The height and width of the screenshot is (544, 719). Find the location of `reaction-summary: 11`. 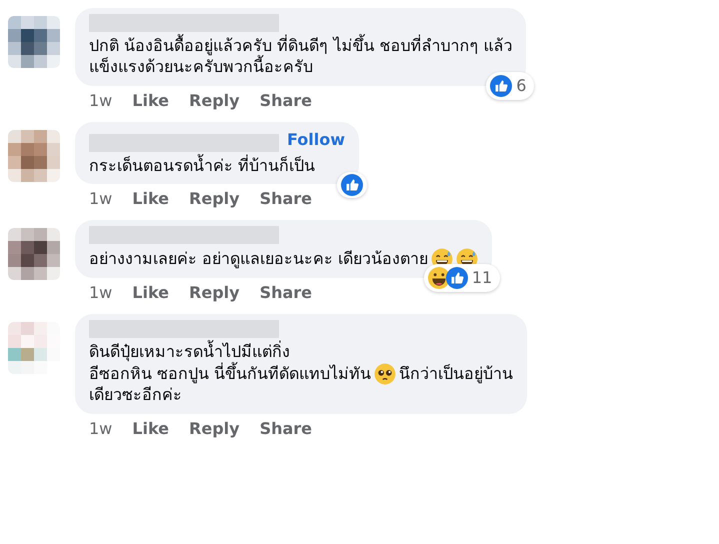

reaction-summary: 11 is located at coordinates (462, 278).